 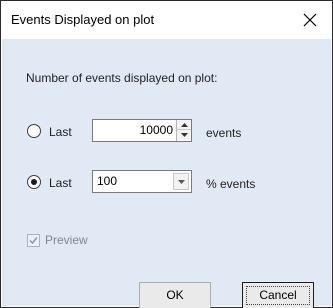 What do you see at coordinates (107, 181) in the screenshot?
I see `percent-value: 100` at bounding box center [107, 181].